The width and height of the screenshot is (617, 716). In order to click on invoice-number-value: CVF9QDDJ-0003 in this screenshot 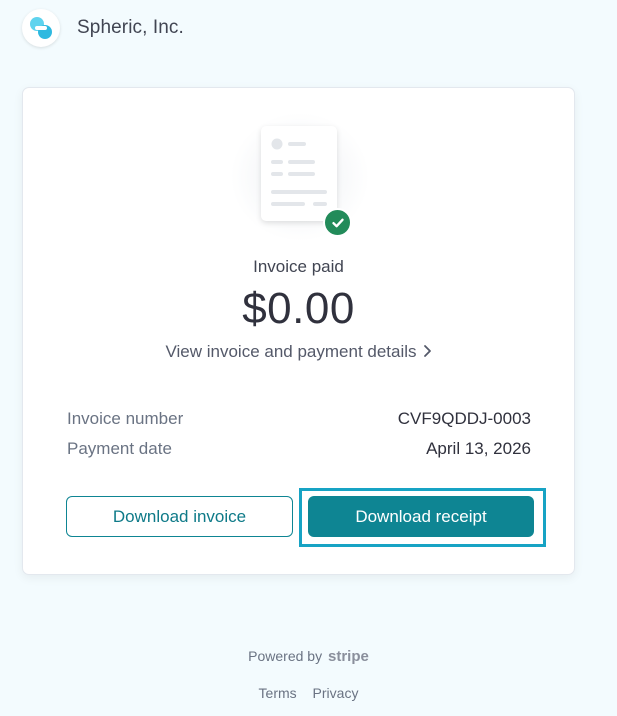, I will do `click(464, 418)`.